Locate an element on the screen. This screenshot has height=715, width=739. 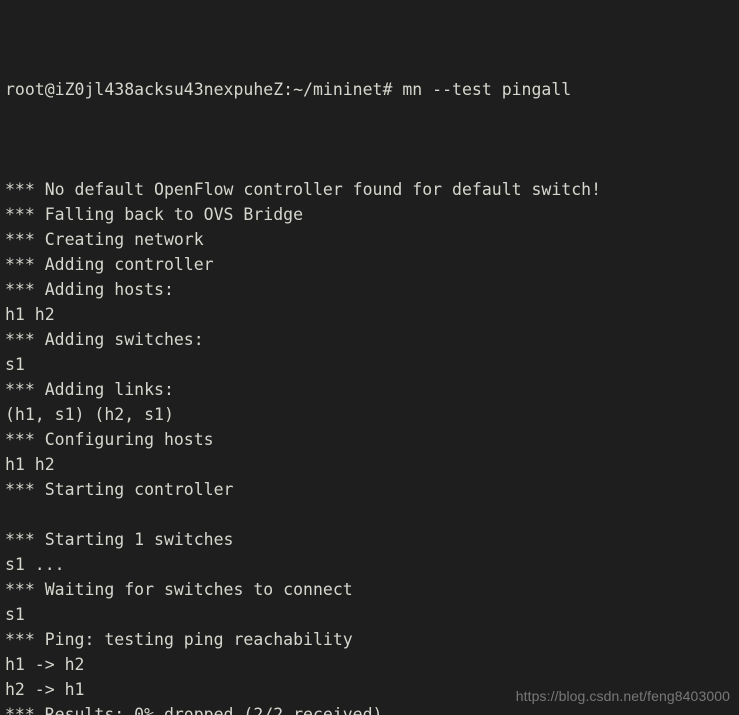
terminal-output-line: *** Adding links: is located at coordinates (89, 389).